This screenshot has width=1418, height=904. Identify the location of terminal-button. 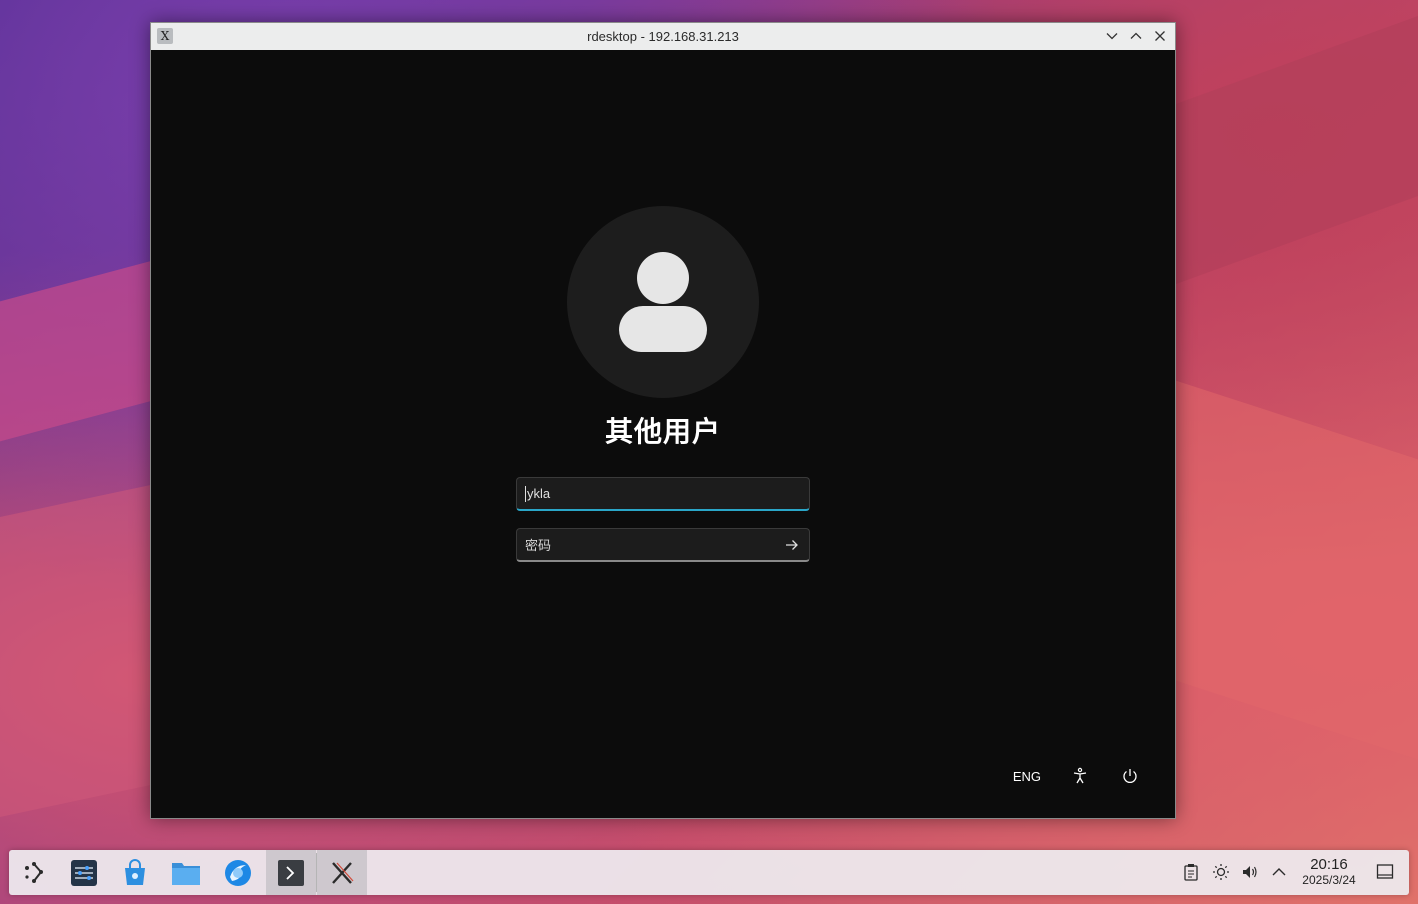
(291, 872).